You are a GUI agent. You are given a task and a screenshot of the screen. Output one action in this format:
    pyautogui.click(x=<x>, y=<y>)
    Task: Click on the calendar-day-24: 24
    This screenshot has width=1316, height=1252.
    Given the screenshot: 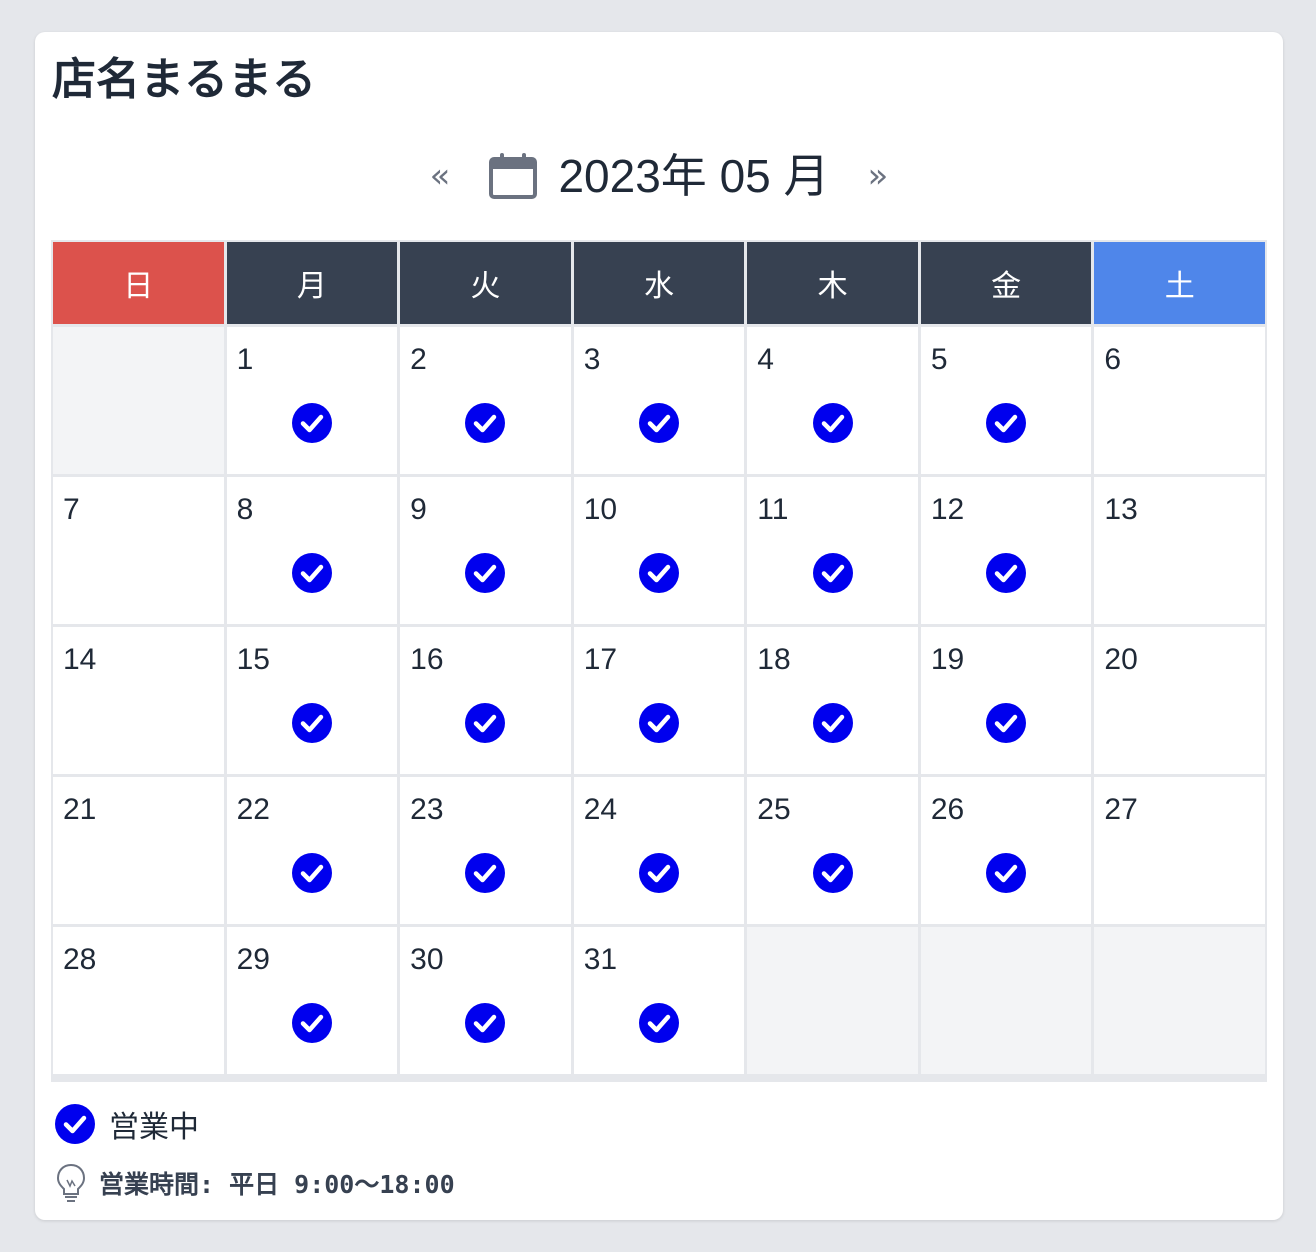 What is the action you would take?
    pyautogui.click(x=659, y=850)
    